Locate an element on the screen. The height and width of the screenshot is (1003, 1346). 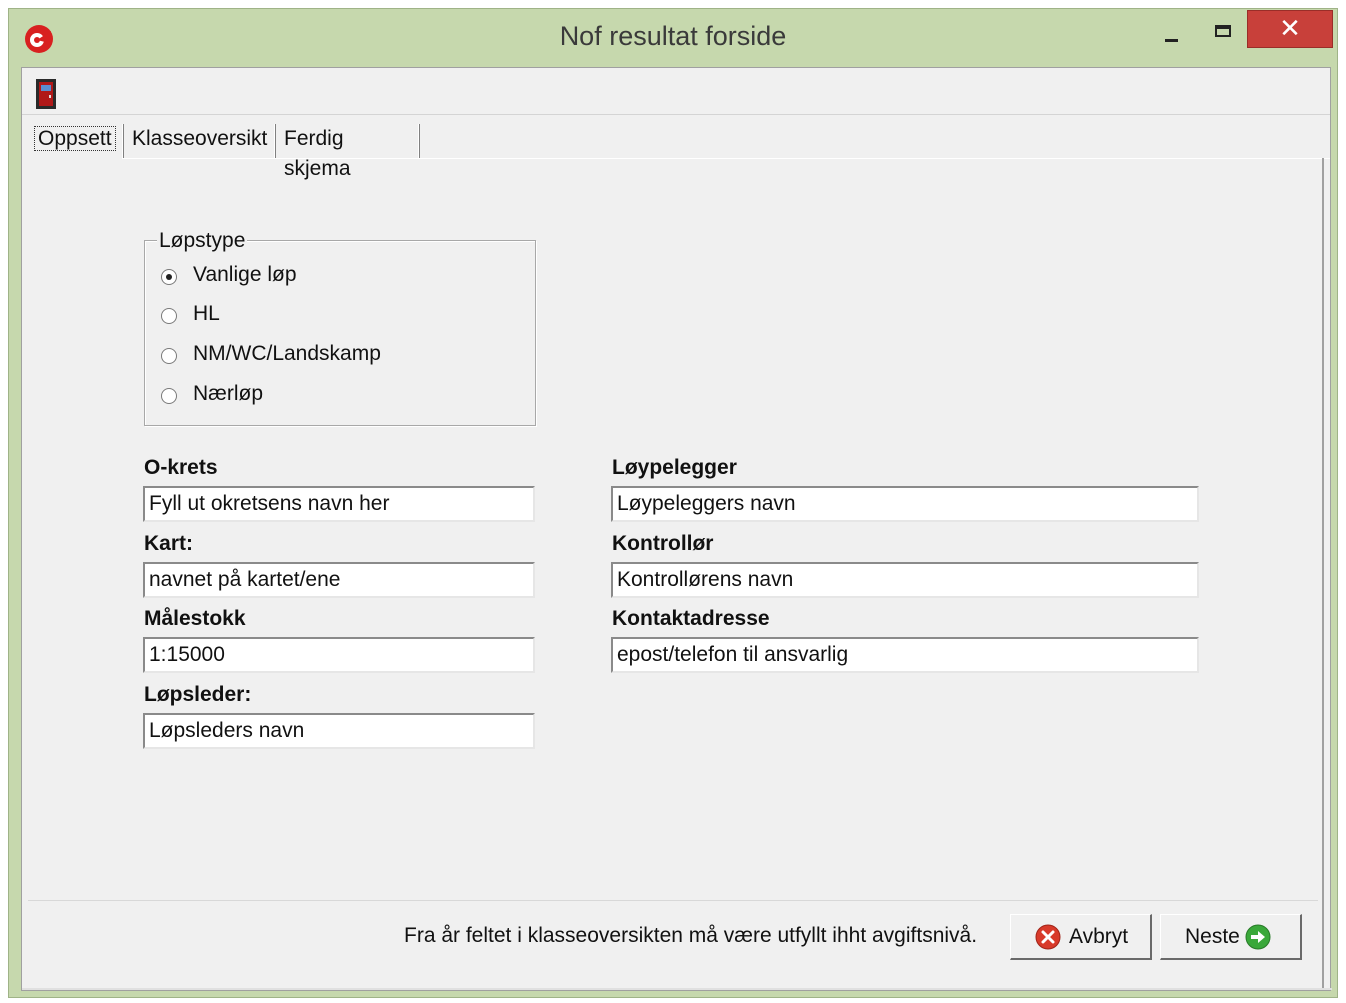
minimize-button is located at coordinates (1171, 33).